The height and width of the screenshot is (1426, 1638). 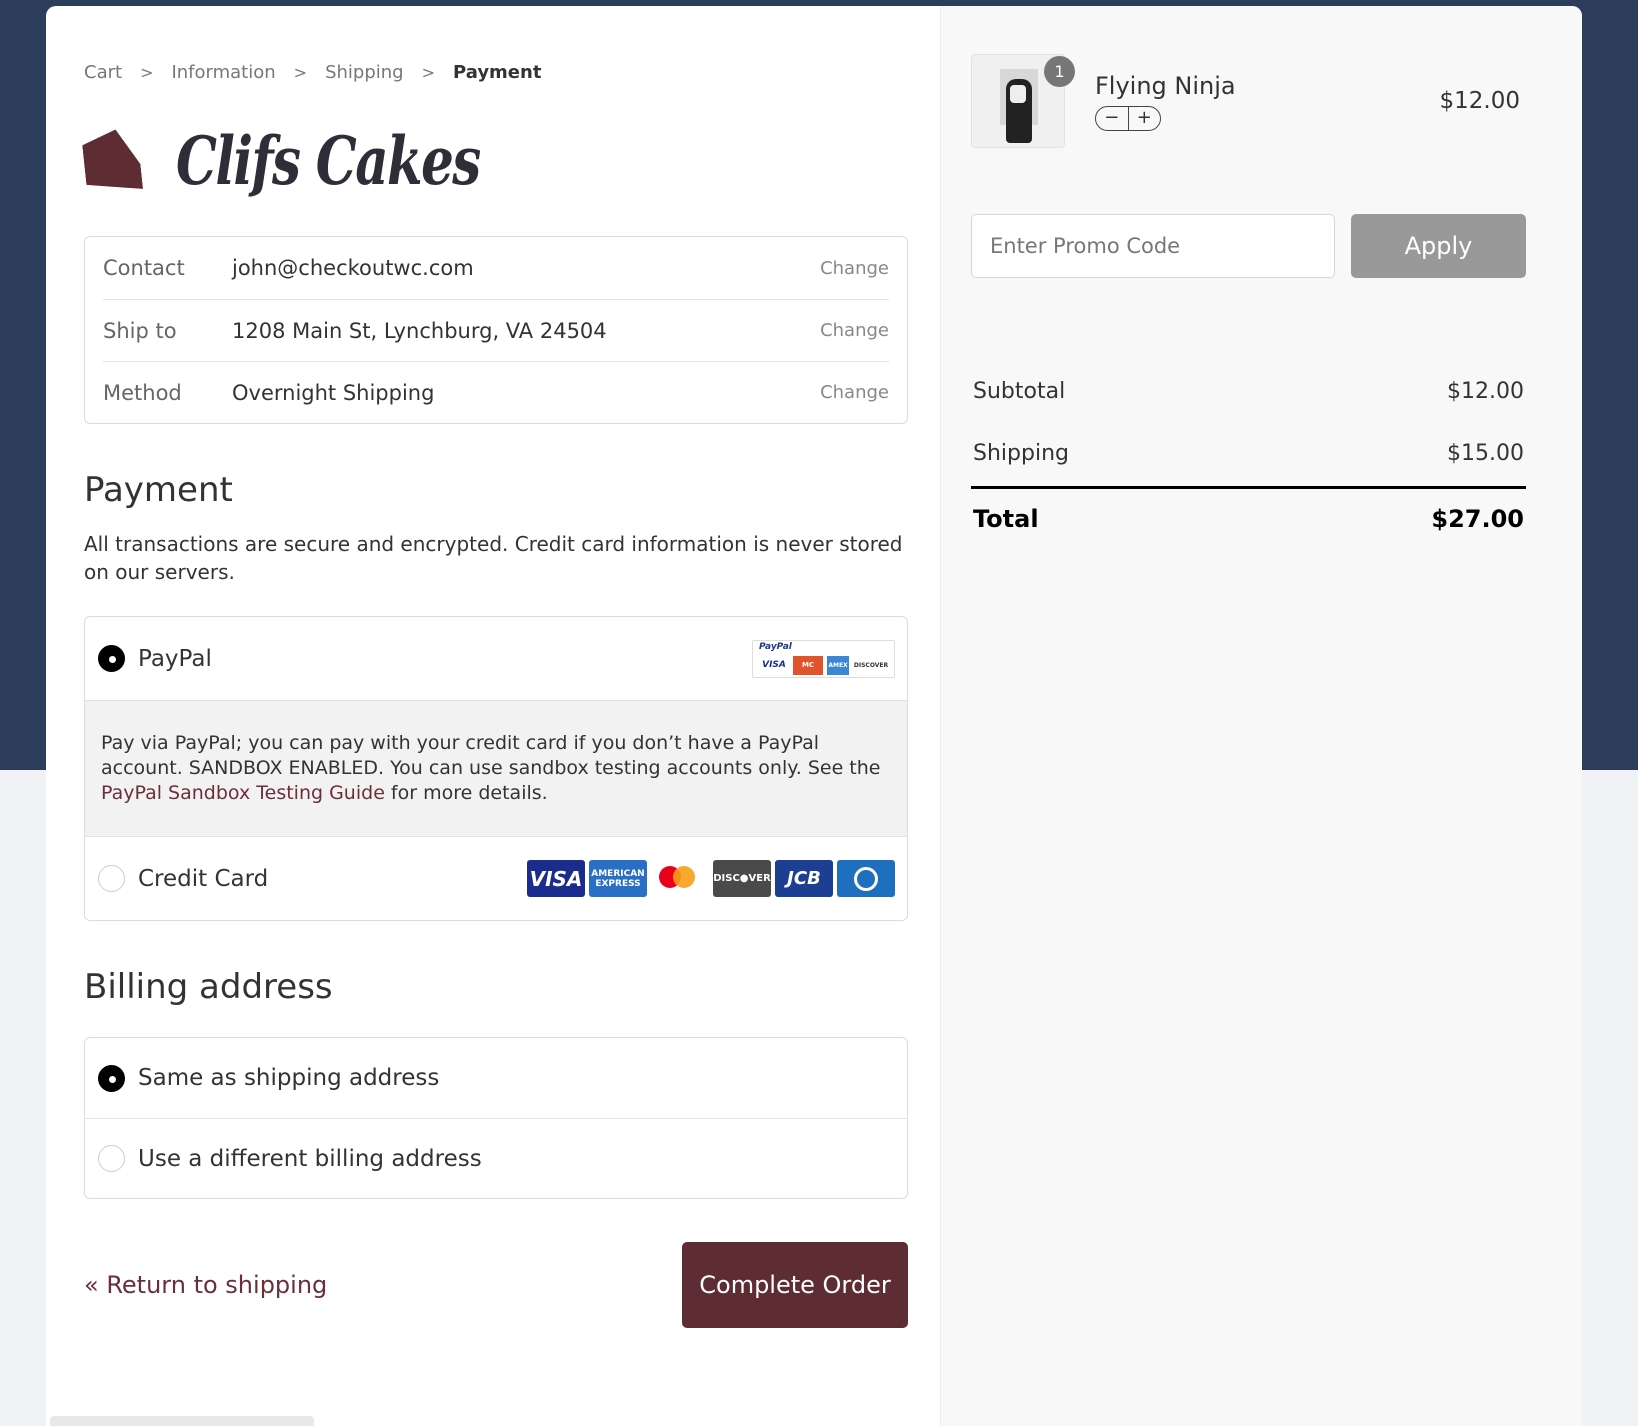 I want to click on quantity-badge: 1, so click(x=1059, y=71).